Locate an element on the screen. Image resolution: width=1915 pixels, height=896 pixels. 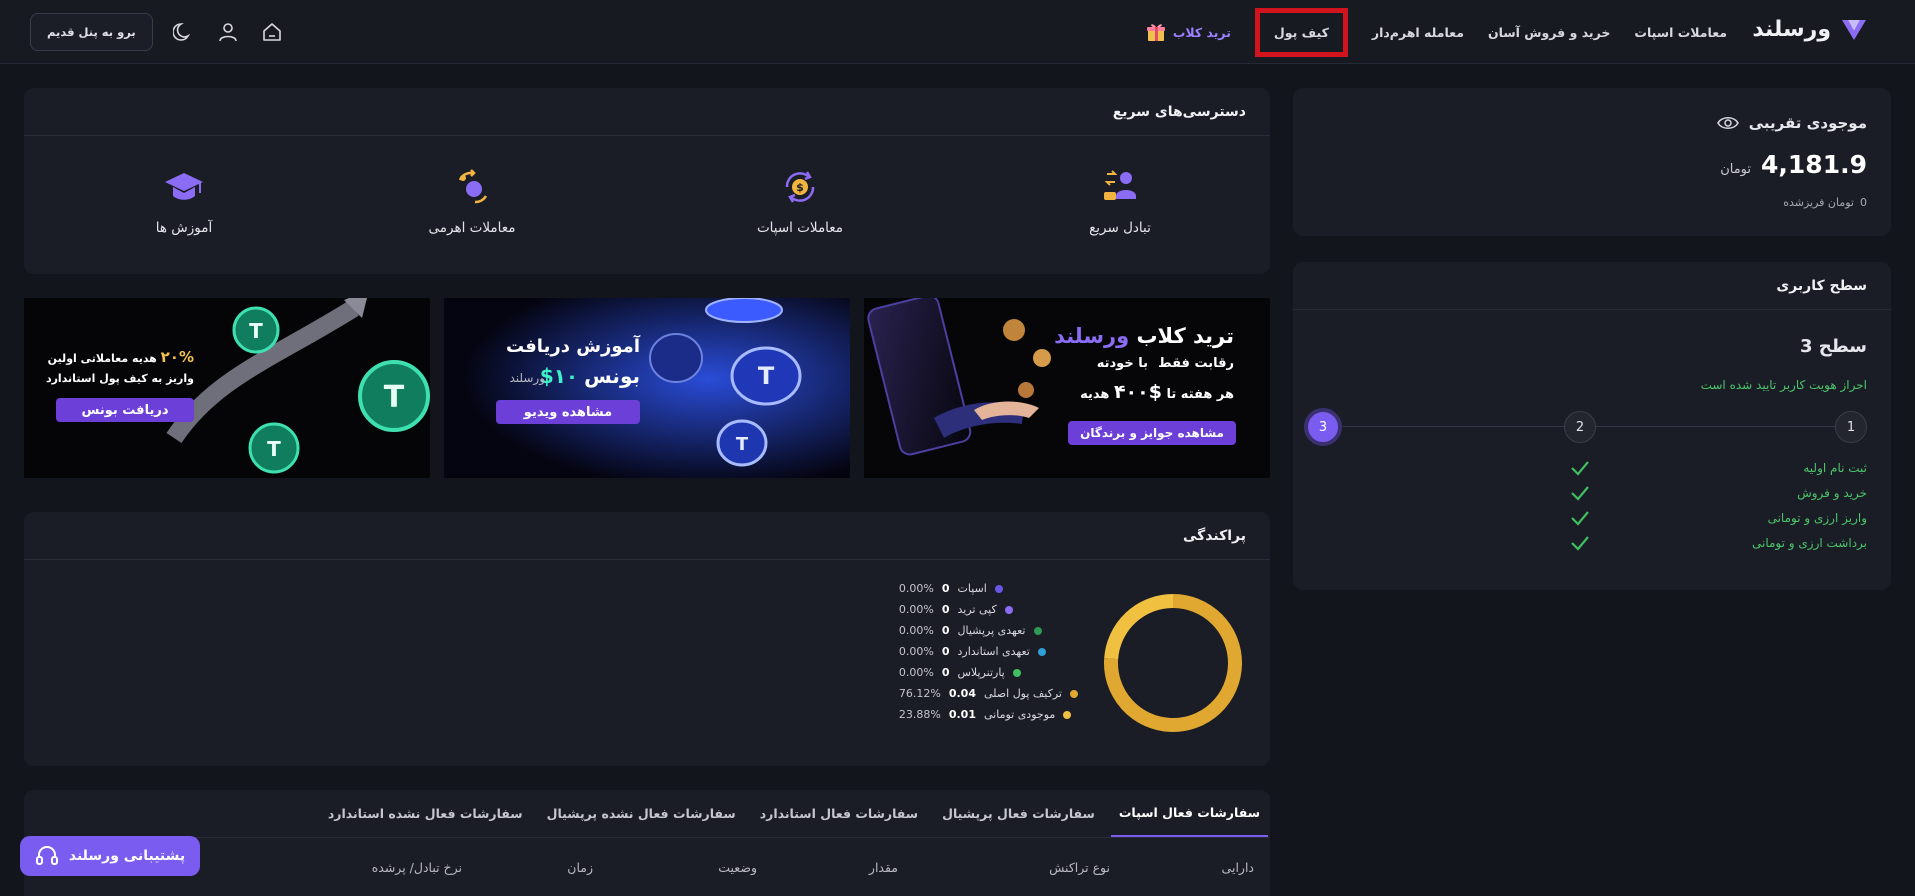
old-panel-button: برو به پنل قدیم is located at coordinates (91, 32).